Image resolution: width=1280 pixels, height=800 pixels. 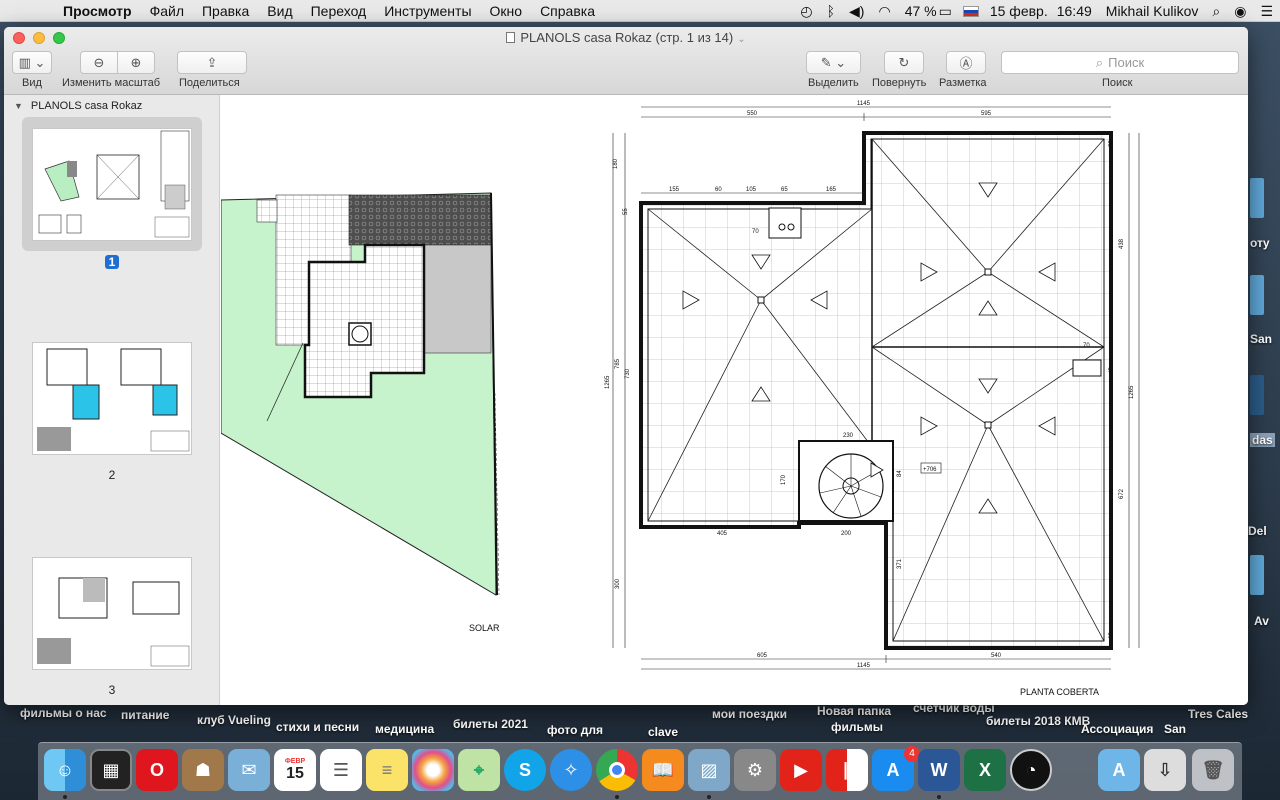 I want to click on desktop-label: фильмы о нас, so click(x=63, y=713).